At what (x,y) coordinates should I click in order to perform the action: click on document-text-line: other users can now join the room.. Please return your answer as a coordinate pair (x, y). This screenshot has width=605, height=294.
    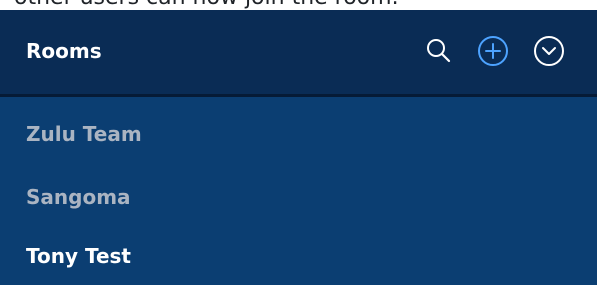
    Looking at the image, I should click on (206, 5).